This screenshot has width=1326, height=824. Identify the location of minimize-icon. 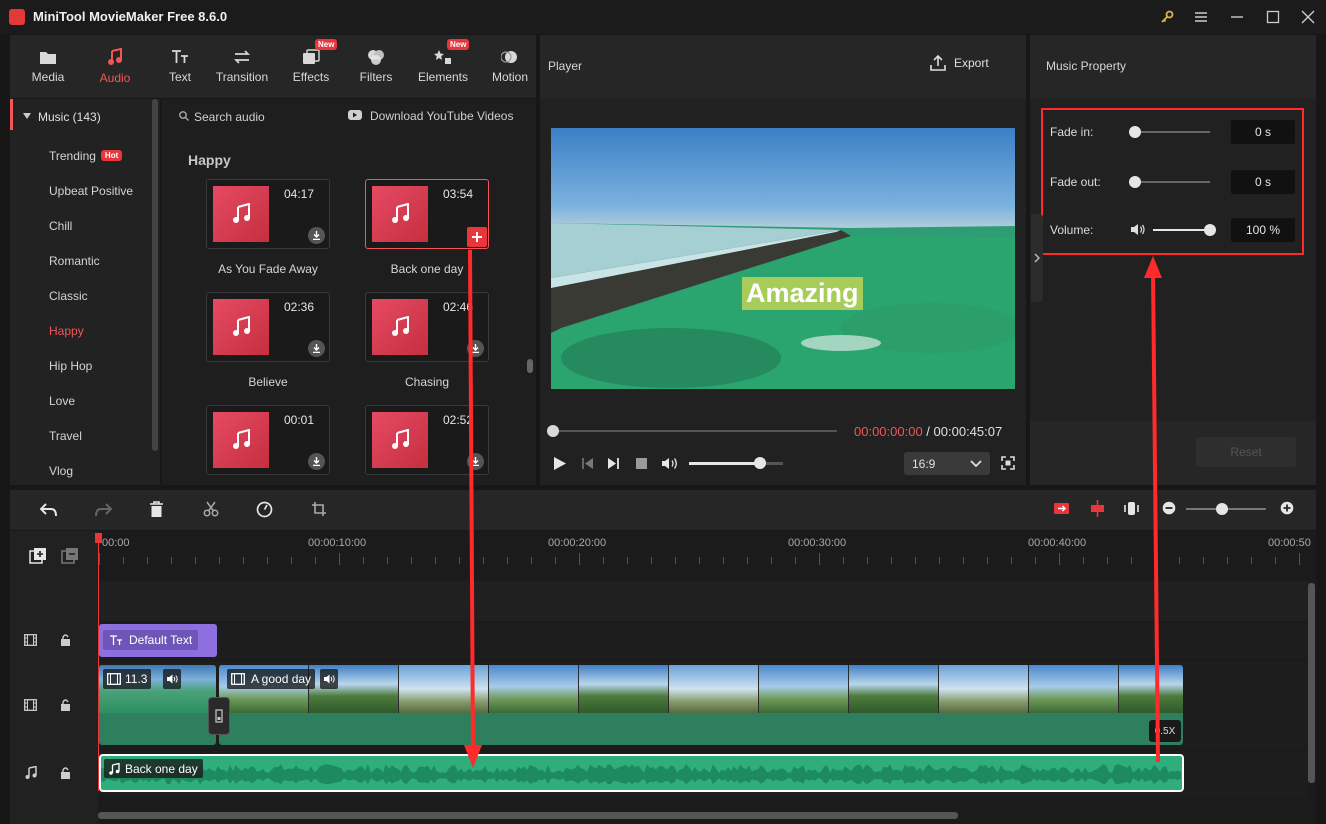
(1237, 17).